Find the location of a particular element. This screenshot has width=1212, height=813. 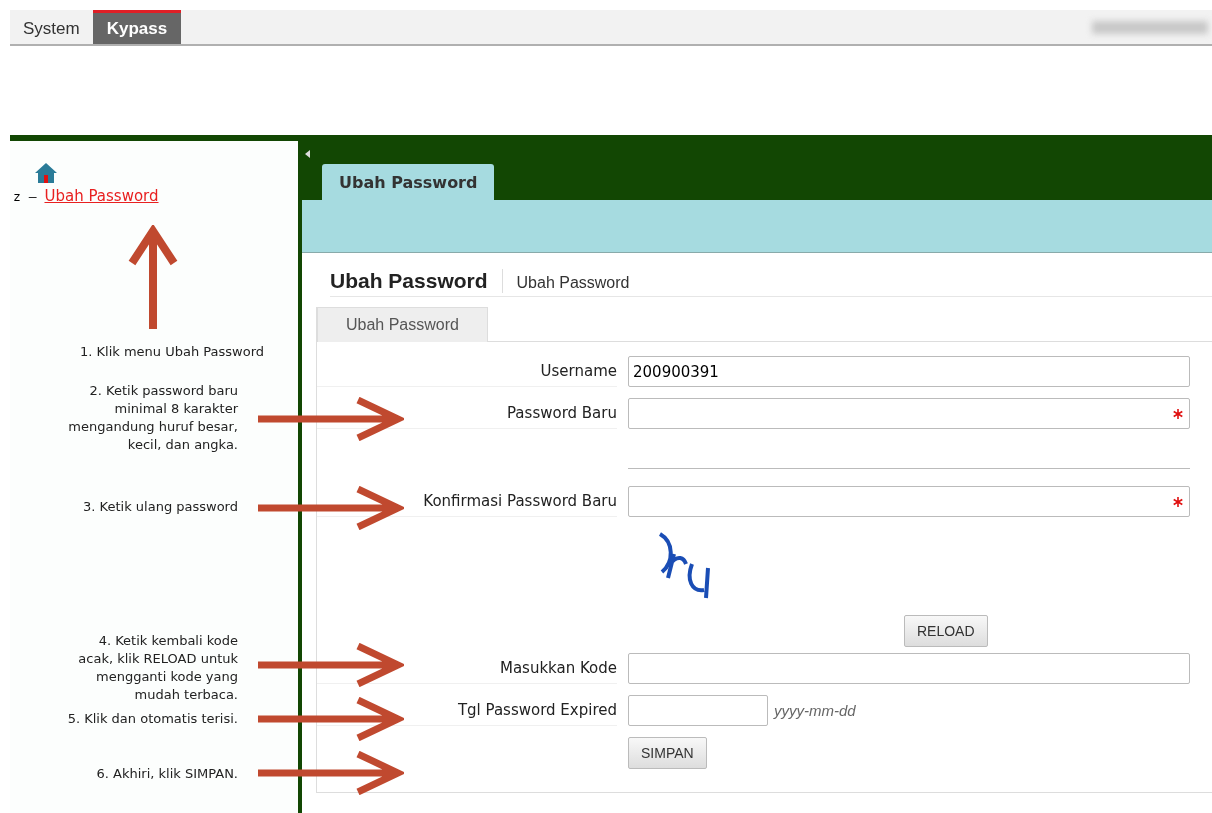

menu-tab: System is located at coordinates (51, 27).